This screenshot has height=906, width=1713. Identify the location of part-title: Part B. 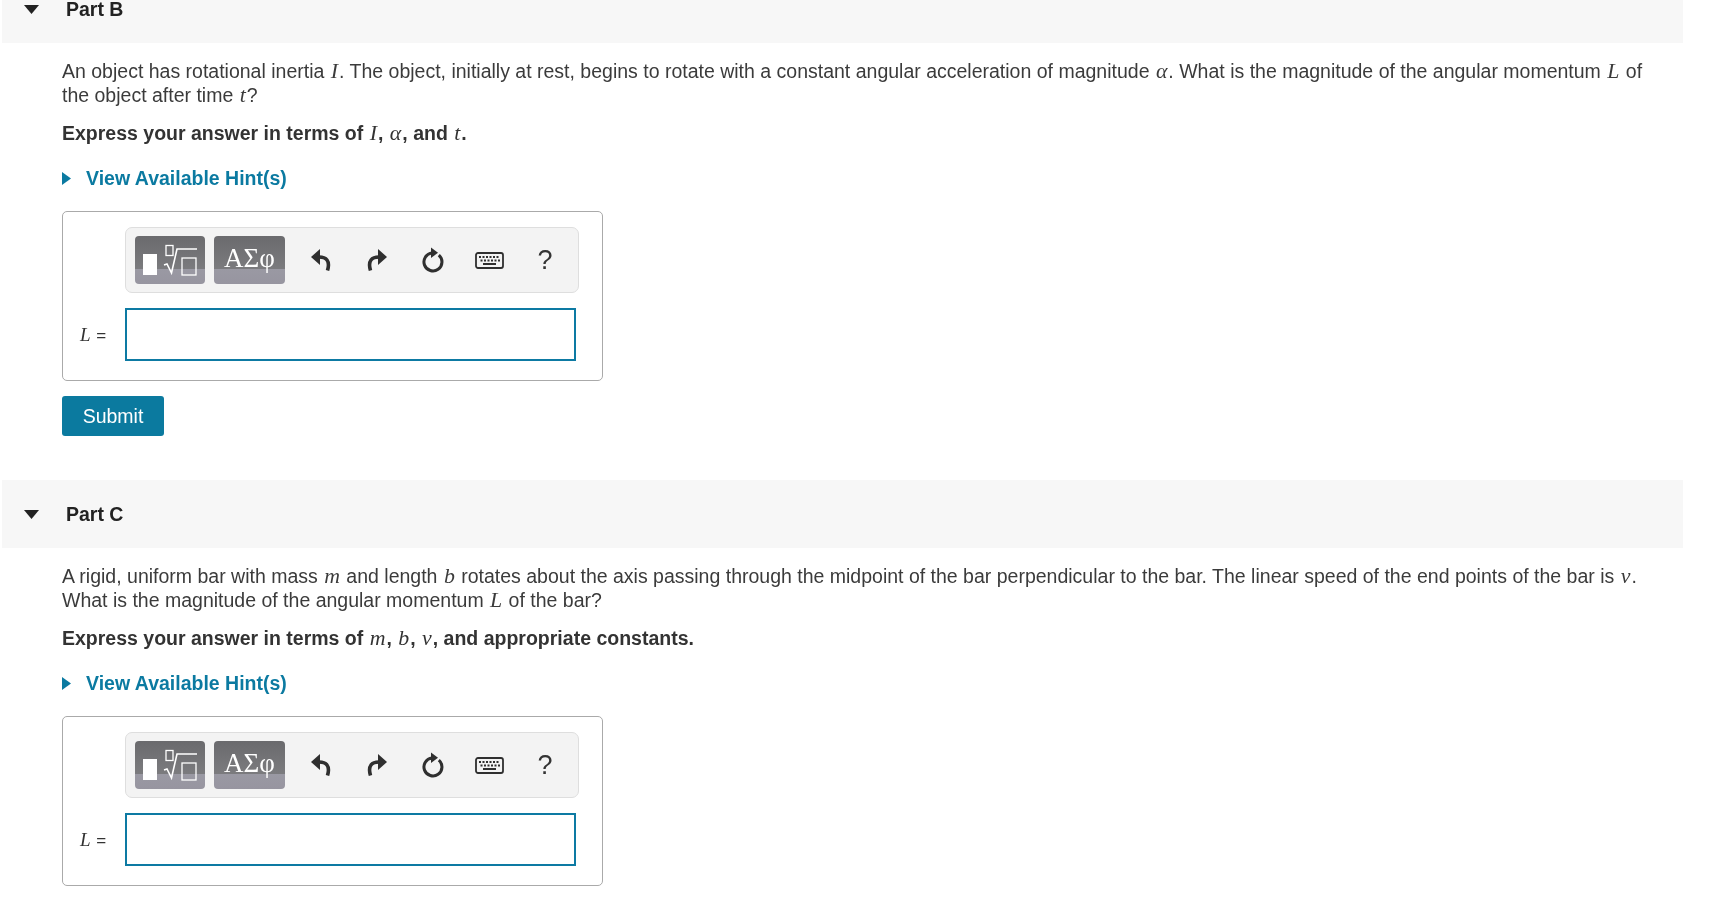
(95, 10).